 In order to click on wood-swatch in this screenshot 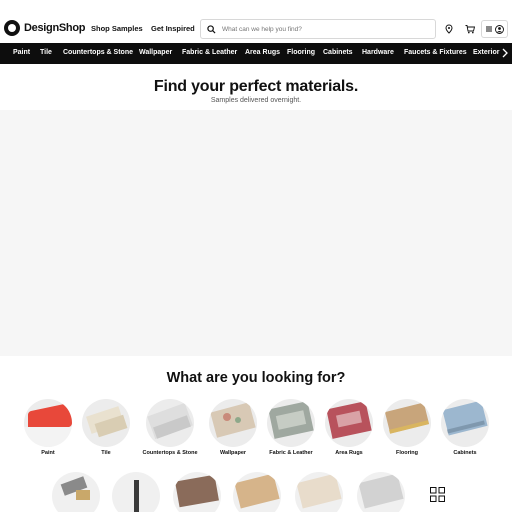, I will do `click(257, 491)`.